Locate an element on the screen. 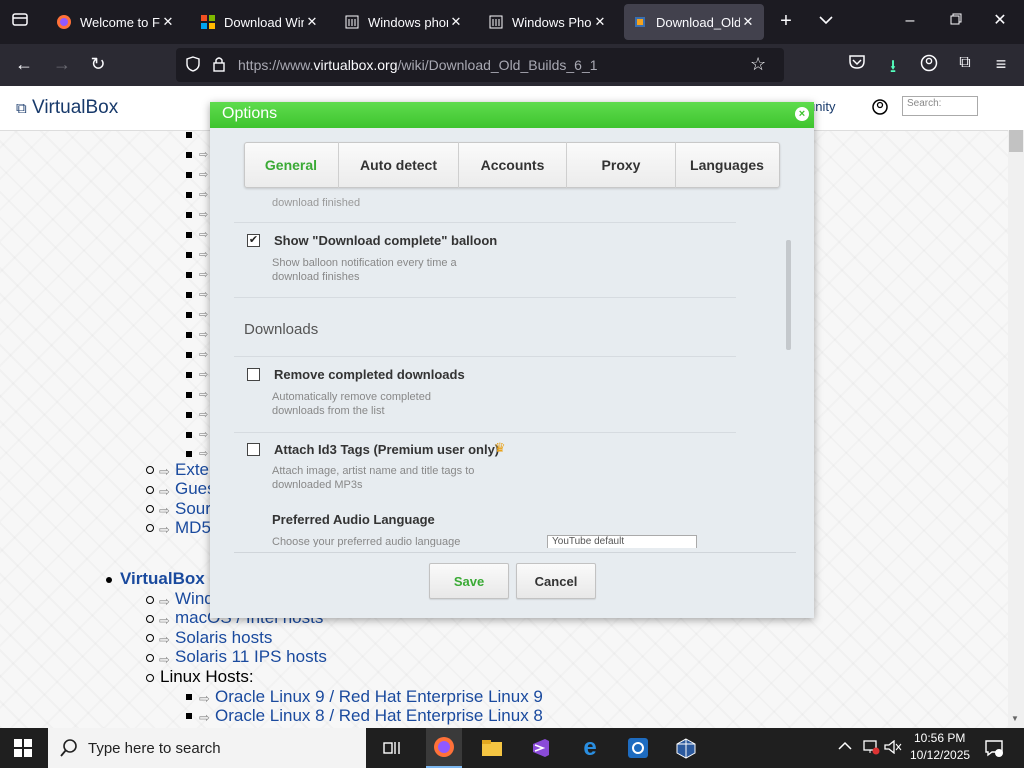 The height and width of the screenshot is (768, 1024). close-icon: × is located at coordinates (802, 114).